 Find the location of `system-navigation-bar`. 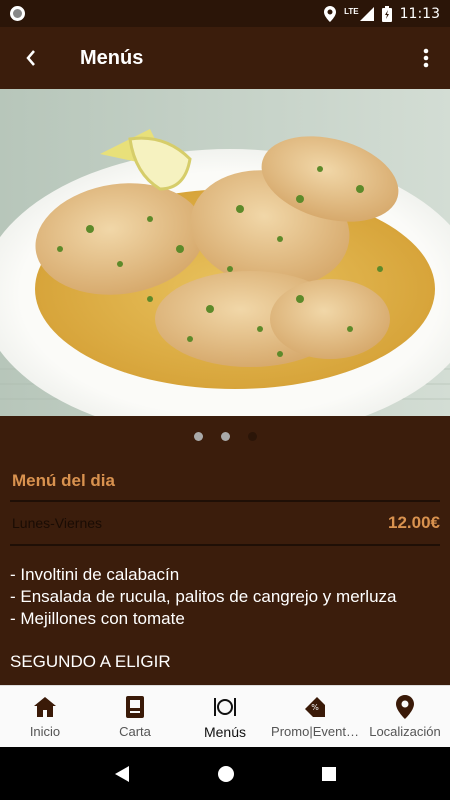

system-navigation-bar is located at coordinates (225, 773).